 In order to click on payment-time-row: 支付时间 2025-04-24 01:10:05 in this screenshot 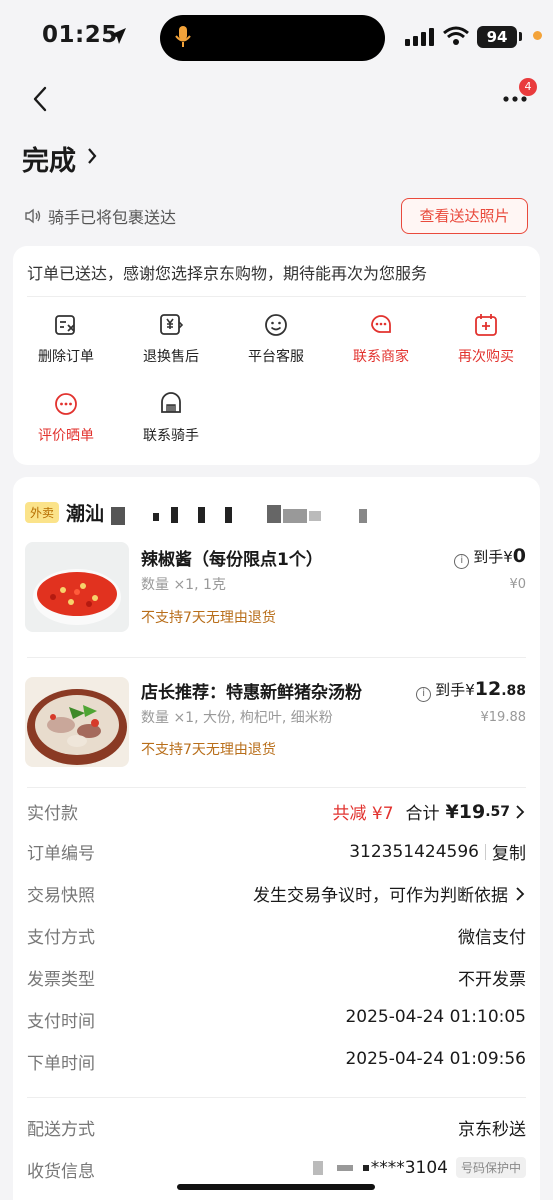, I will do `click(276, 1021)`.